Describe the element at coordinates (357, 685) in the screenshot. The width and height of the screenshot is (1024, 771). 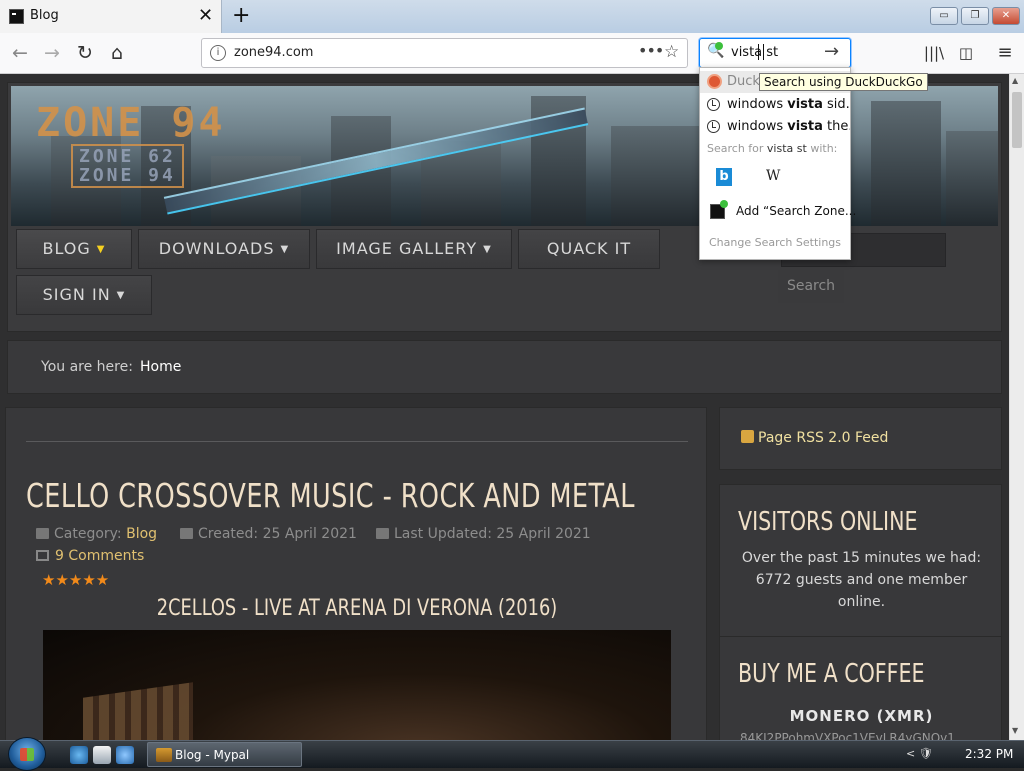
I see `video-player` at that location.